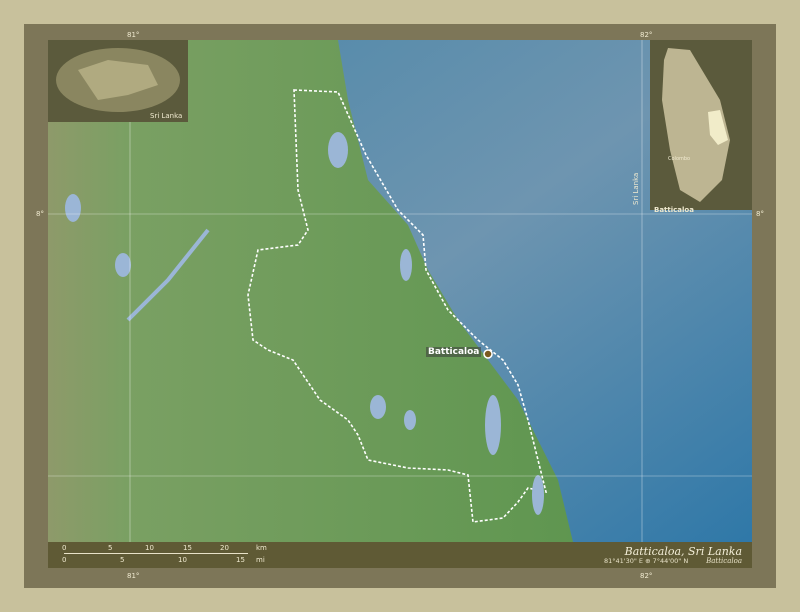  I want to click on lon-label-bottom-left: 81°, so click(133, 576).